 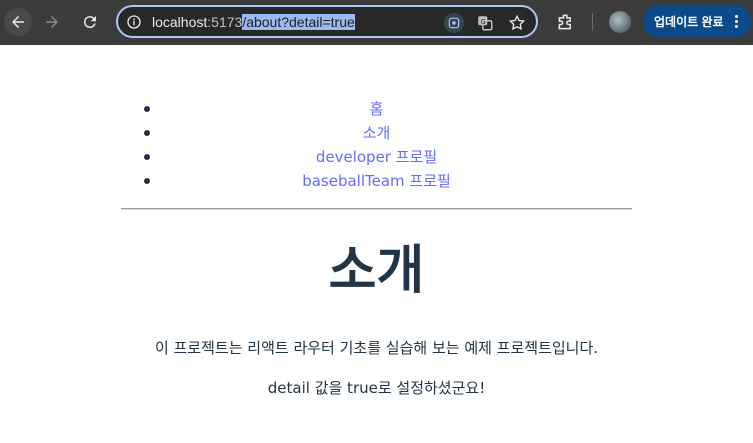 What do you see at coordinates (454, 23) in the screenshot?
I see `lens-icon` at bounding box center [454, 23].